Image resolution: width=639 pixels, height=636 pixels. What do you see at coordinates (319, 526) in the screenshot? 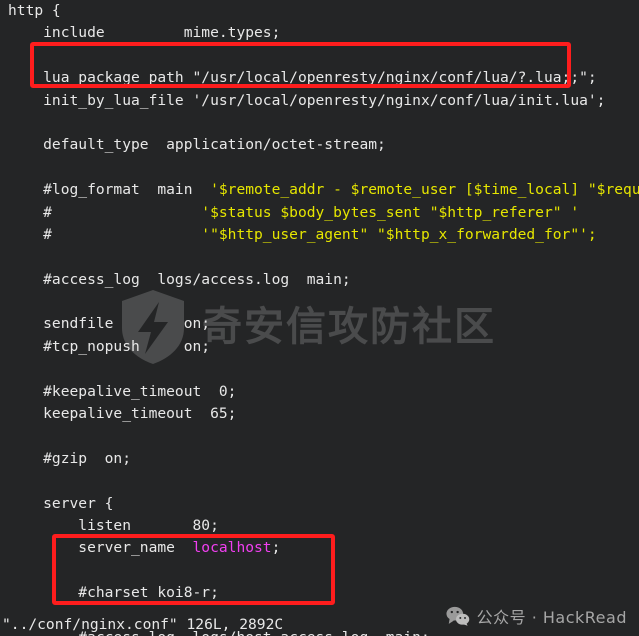
I see `code-line-listen: listen 80;` at bounding box center [319, 526].